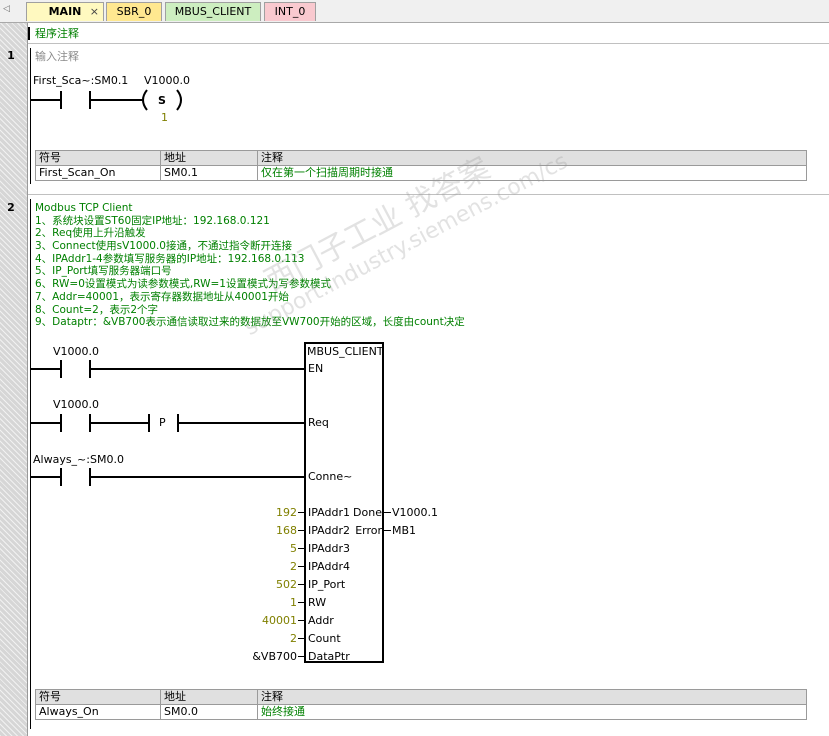 This screenshot has height=736, width=829. I want to click on table-header: 注释, so click(532, 158).